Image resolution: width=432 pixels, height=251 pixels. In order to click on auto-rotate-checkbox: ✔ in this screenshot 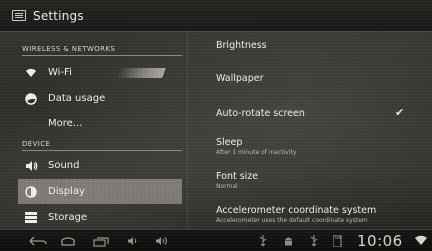, I will do `click(399, 112)`.